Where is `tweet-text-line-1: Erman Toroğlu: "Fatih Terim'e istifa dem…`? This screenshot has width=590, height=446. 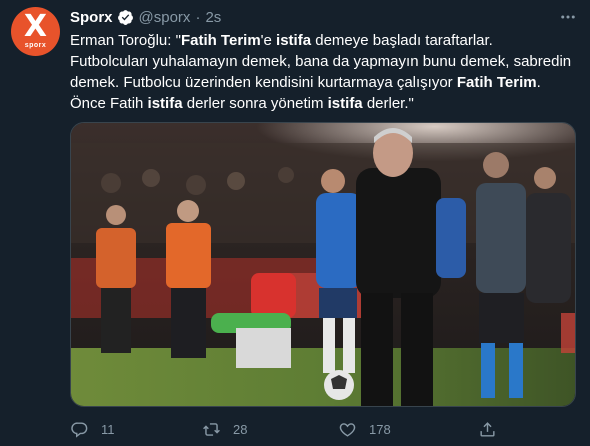 tweet-text-line-1: Erman Toroğlu: "Fatih Terim'e istifa dem… is located at coordinates (281, 40).